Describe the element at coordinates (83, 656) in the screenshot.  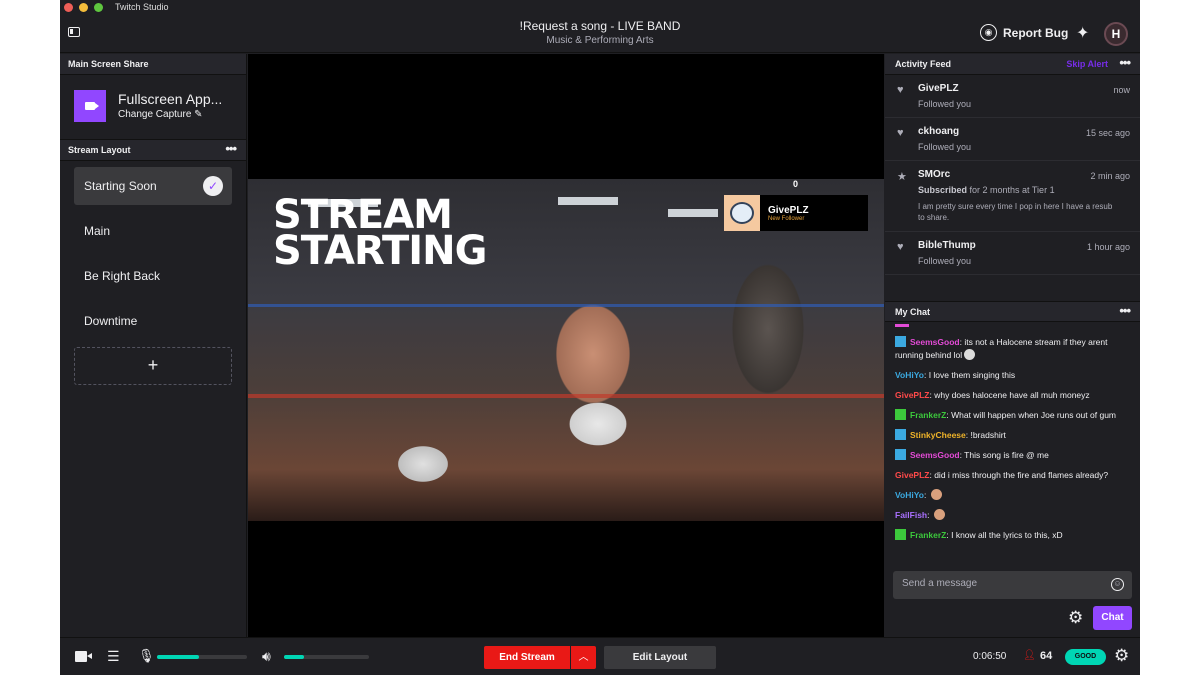
I see `camera-icon` at that location.